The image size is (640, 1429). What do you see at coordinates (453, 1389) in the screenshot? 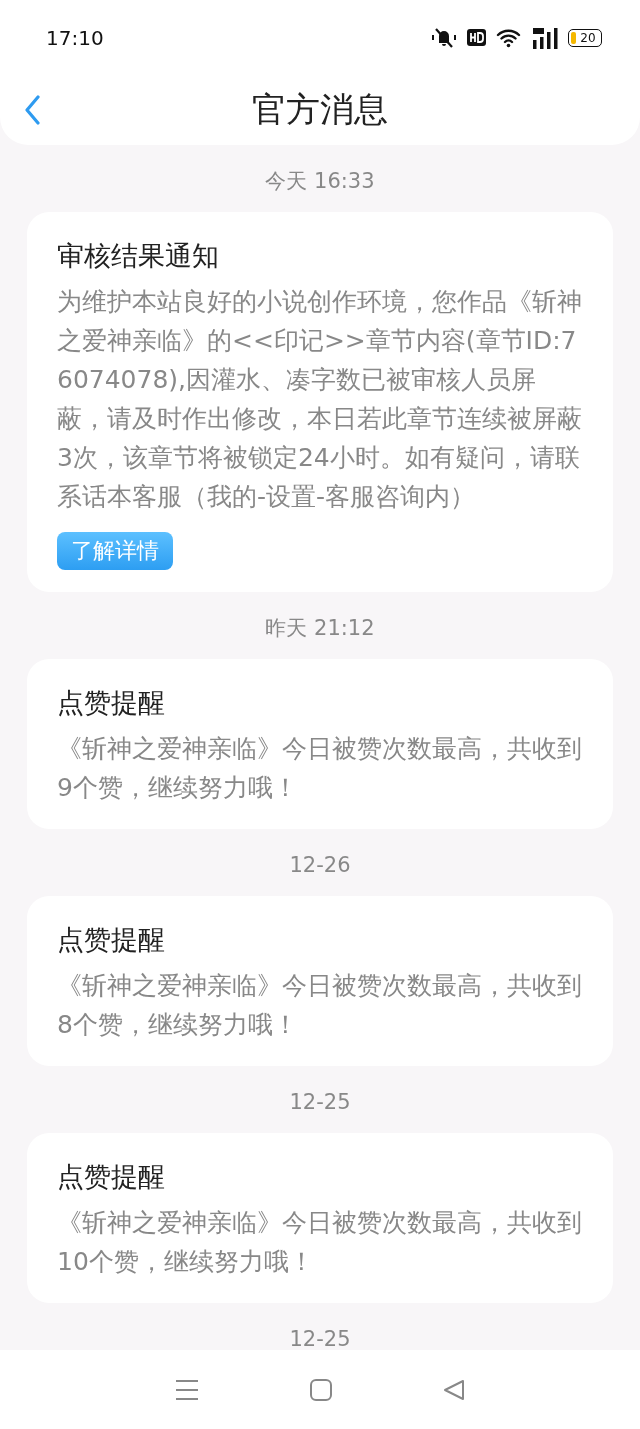
I see `back-nav-icon` at bounding box center [453, 1389].